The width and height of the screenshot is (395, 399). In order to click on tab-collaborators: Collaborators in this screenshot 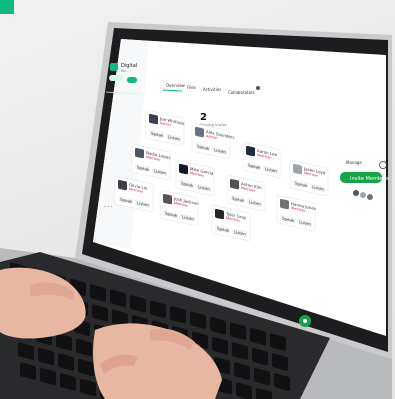, I will do `click(241, 92)`.